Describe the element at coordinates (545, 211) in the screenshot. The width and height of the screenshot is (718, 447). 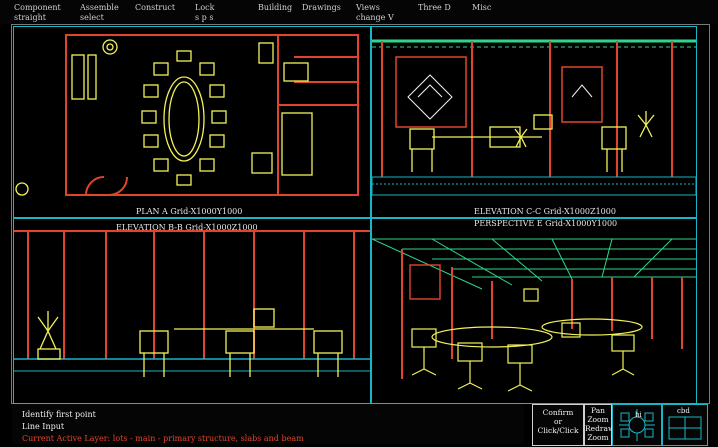
I see `viewport-elevation-c-label: ELEVATION C-C Grid-X1000Z1000` at that location.